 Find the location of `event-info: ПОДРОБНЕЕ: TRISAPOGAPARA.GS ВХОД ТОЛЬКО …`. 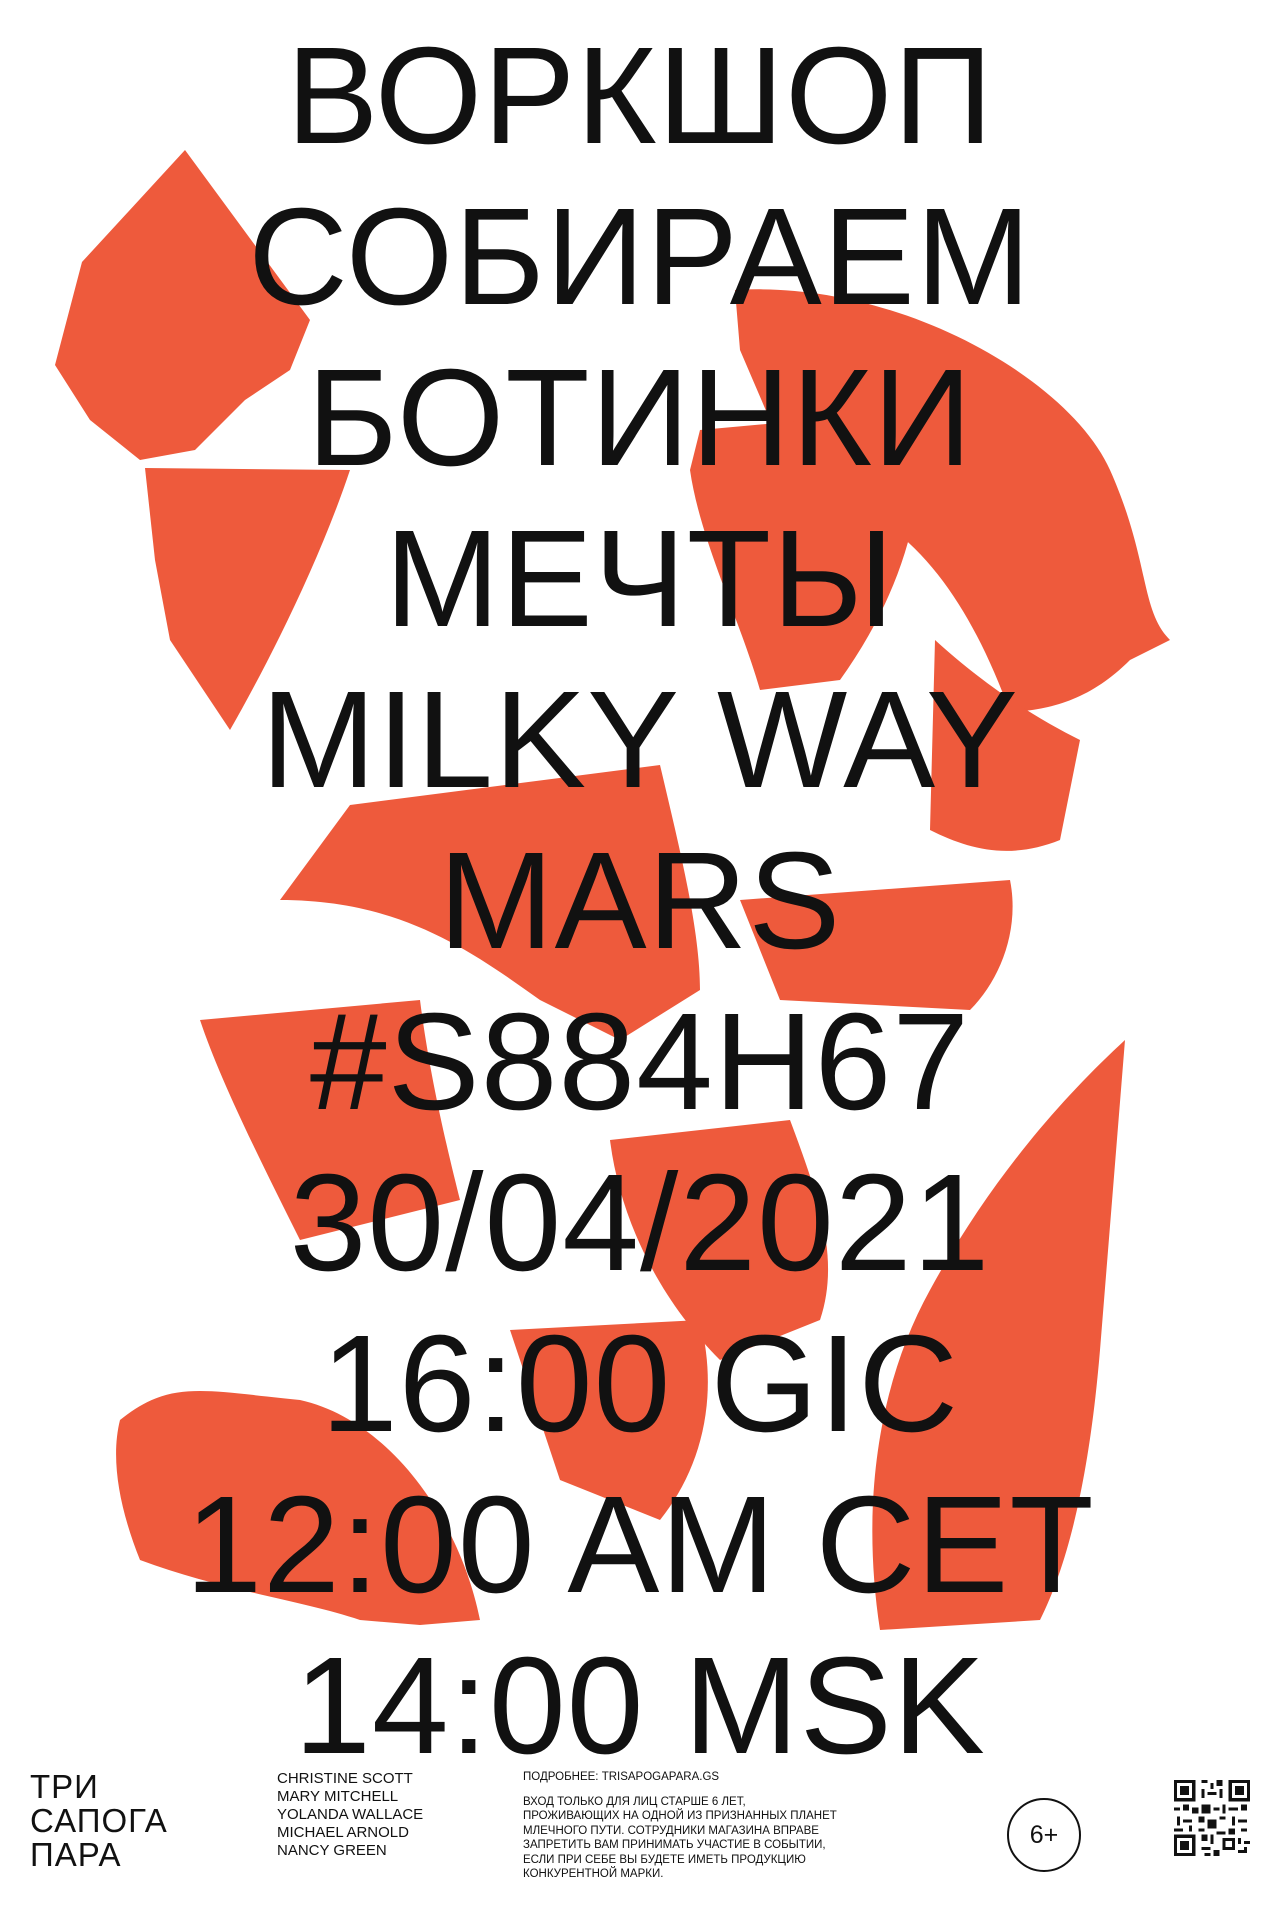

event-info: ПОДРОБНЕЕ: TRISAPOGAPARA.GS ВХОД ТОЛЬКО … is located at coordinates (683, 1826).